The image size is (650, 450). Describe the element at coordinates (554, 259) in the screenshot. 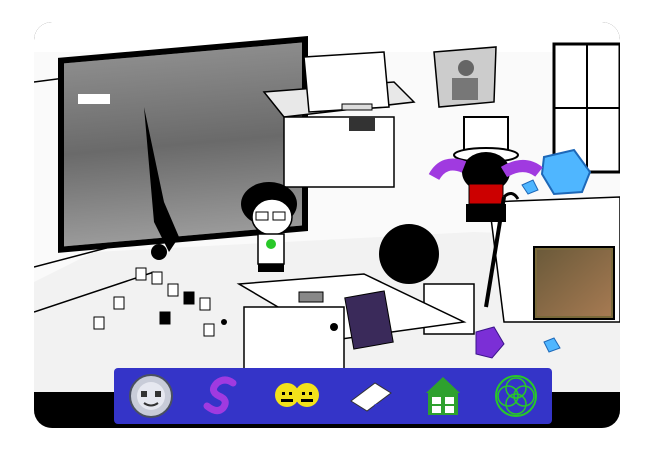

I see `bed` at that location.